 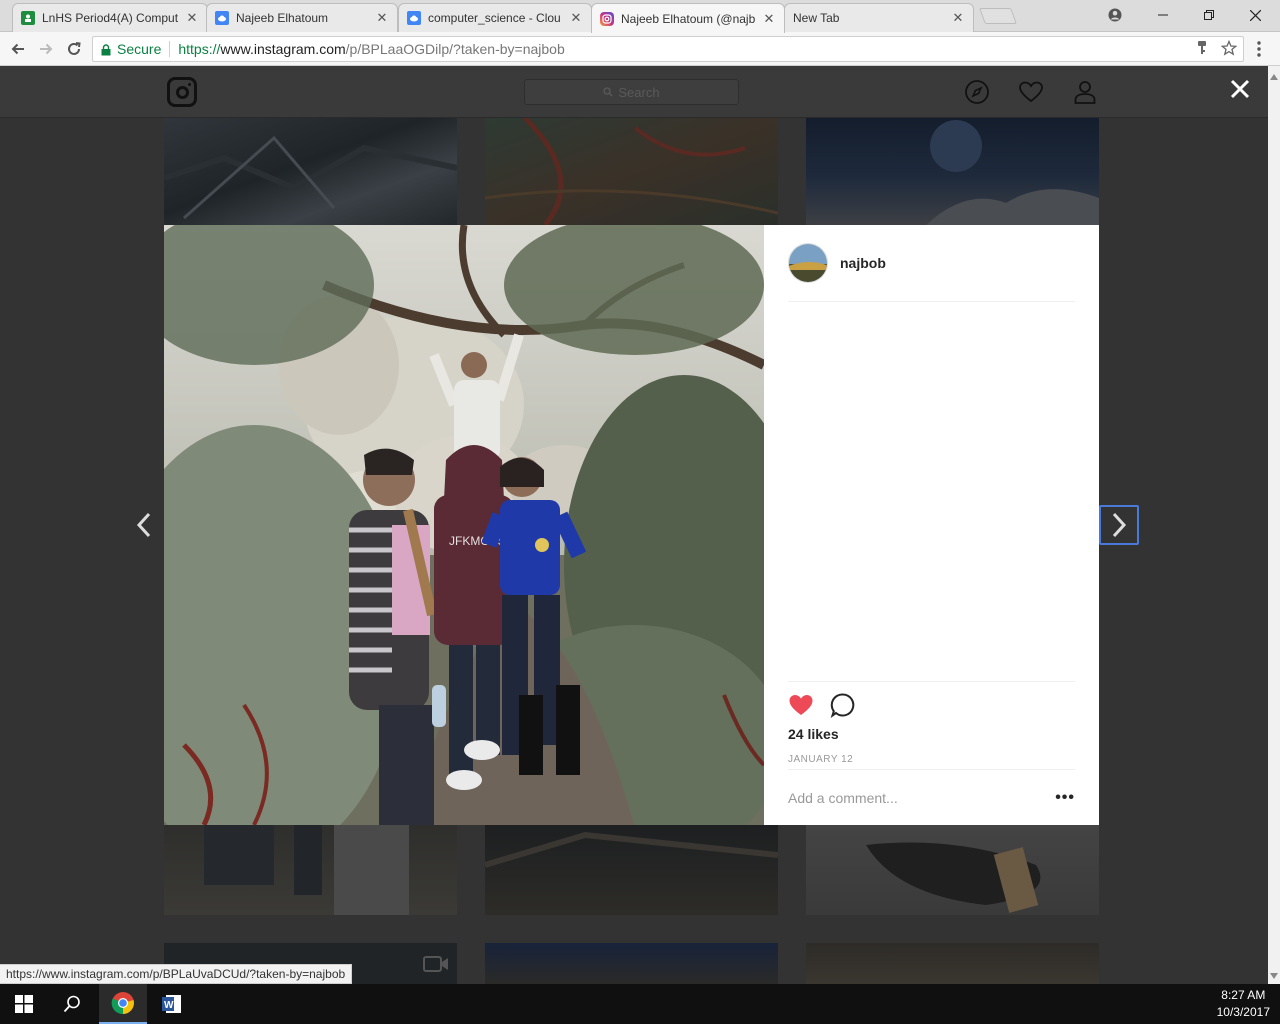 I want to click on tab-computer-science: computer_science - Clou ✕, so click(x=495, y=17).